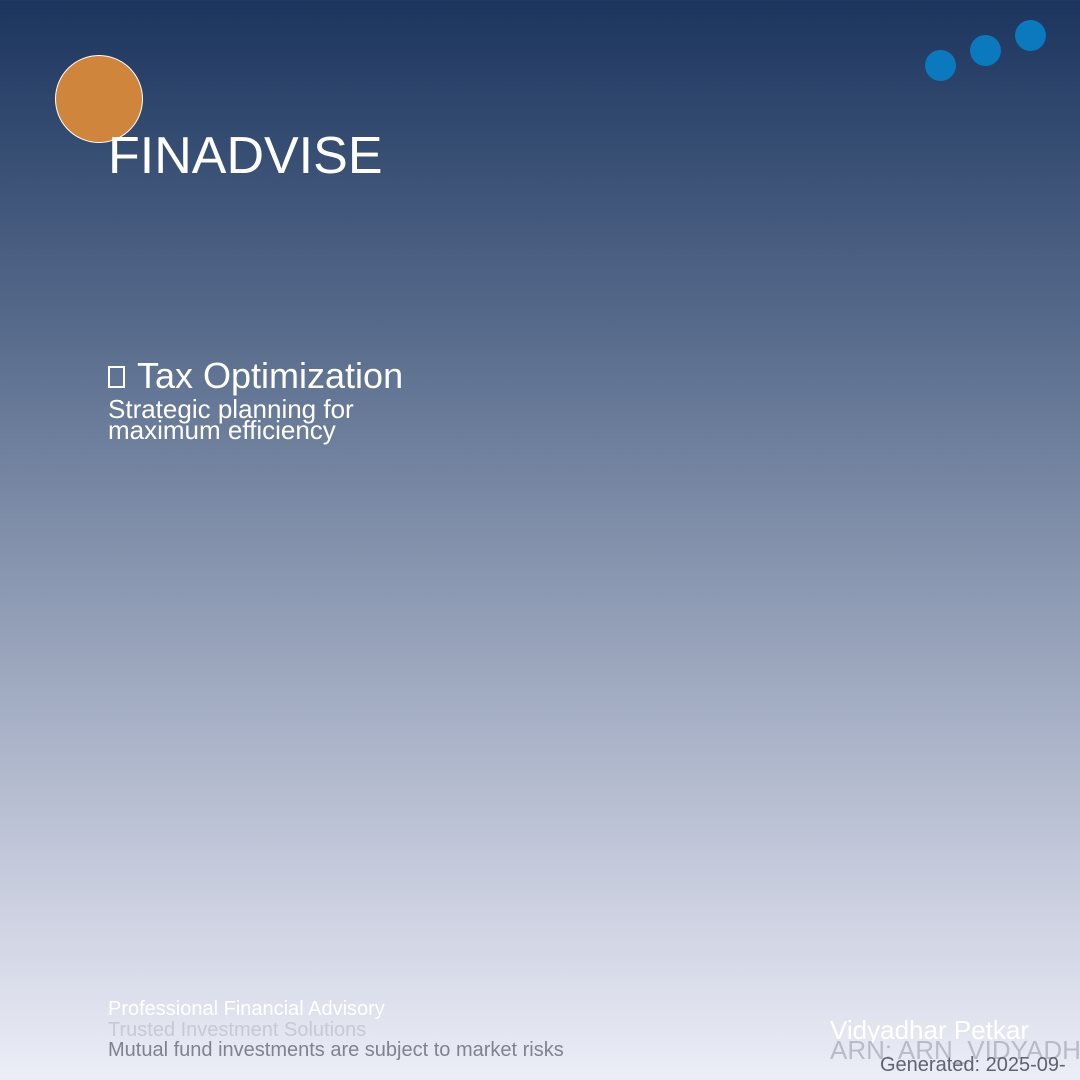 The image size is (1080, 1080). I want to click on feature-title: Tax Optimization, so click(270, 375).